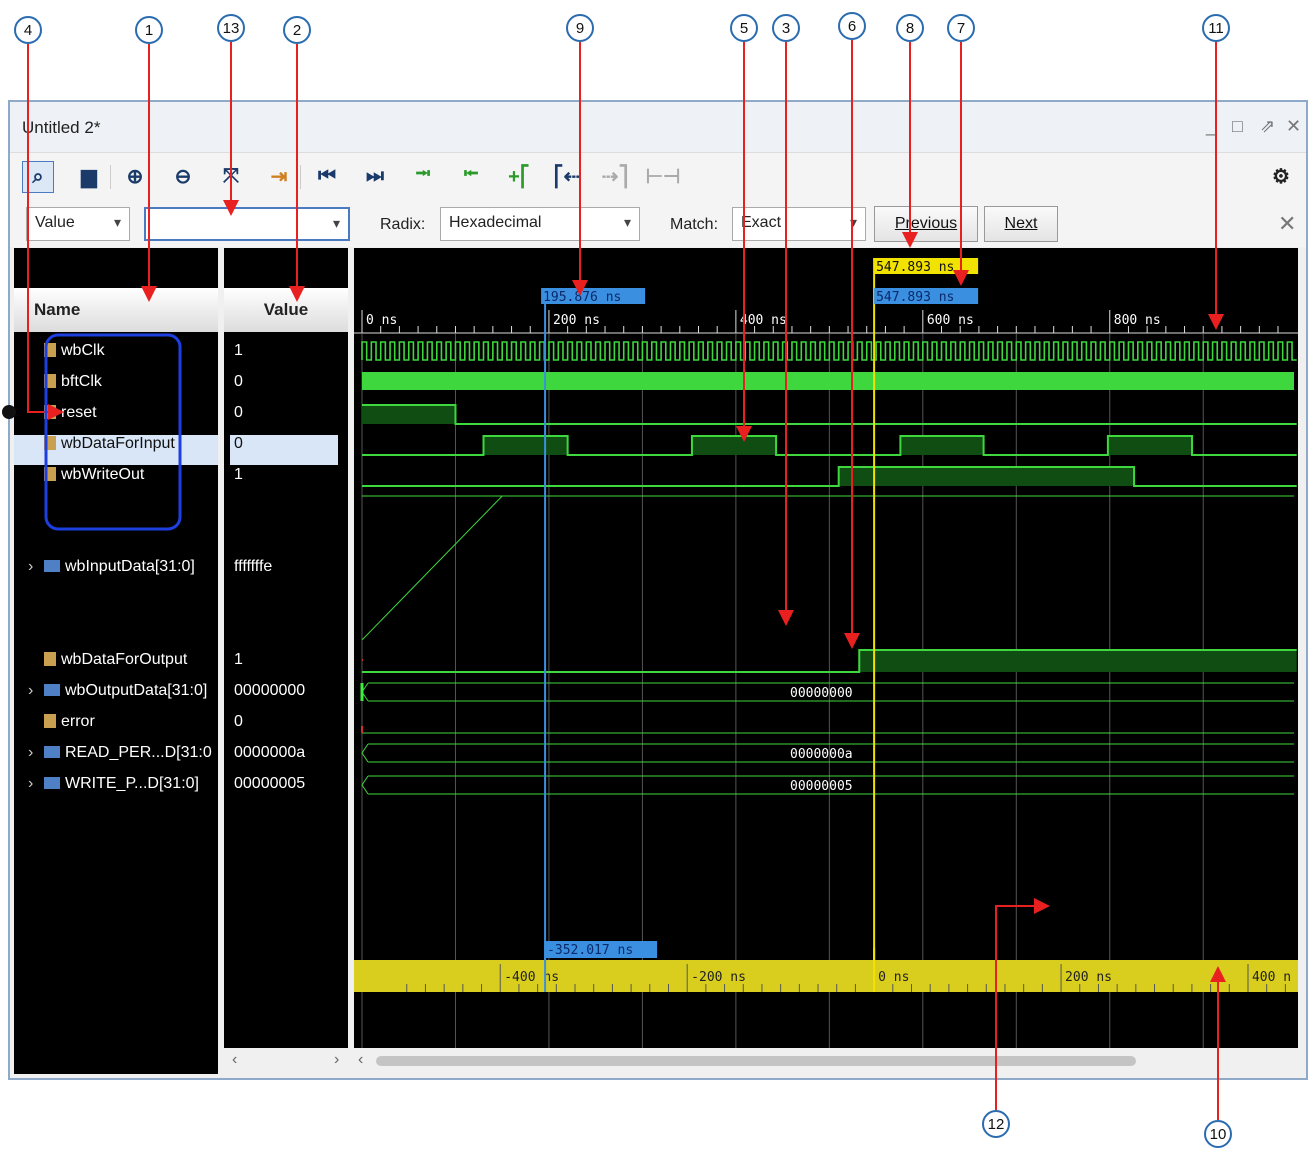 This screenshot has width=1315, height=1152. What do you see at coordinates (531, 977) in the screenshot?
I see `delta-tick-label: -400 ns` at bounding box center [531, 977].